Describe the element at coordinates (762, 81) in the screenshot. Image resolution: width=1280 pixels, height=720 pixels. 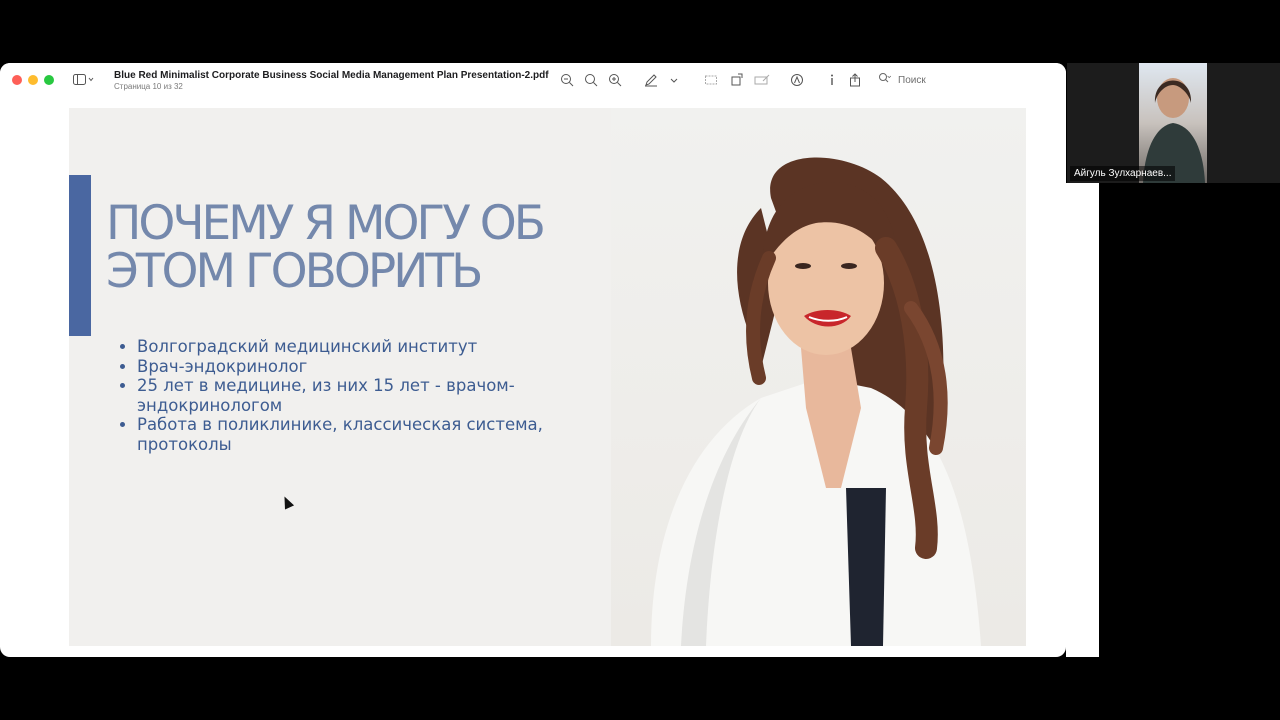
I see `form-fill-icon` at that location.